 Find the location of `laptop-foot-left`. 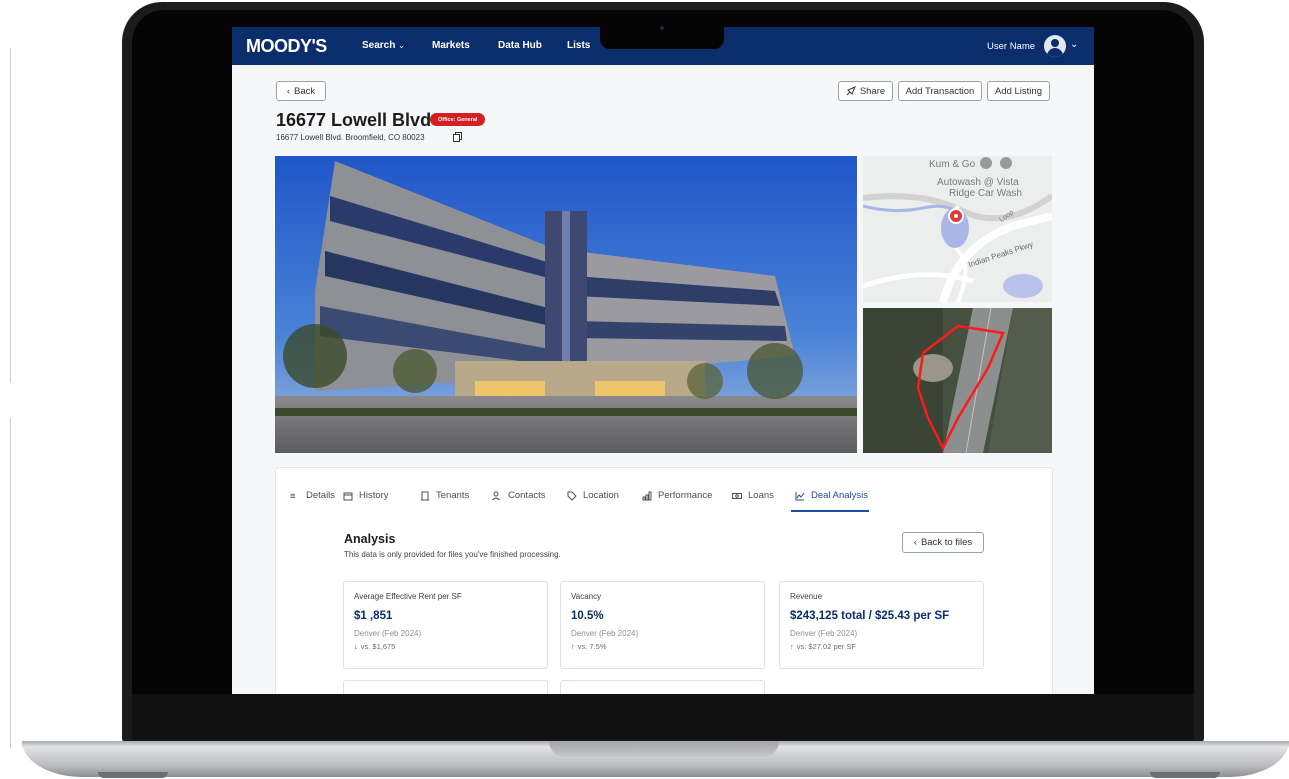

laptop-foot-left is located at coordinates (133, 775).